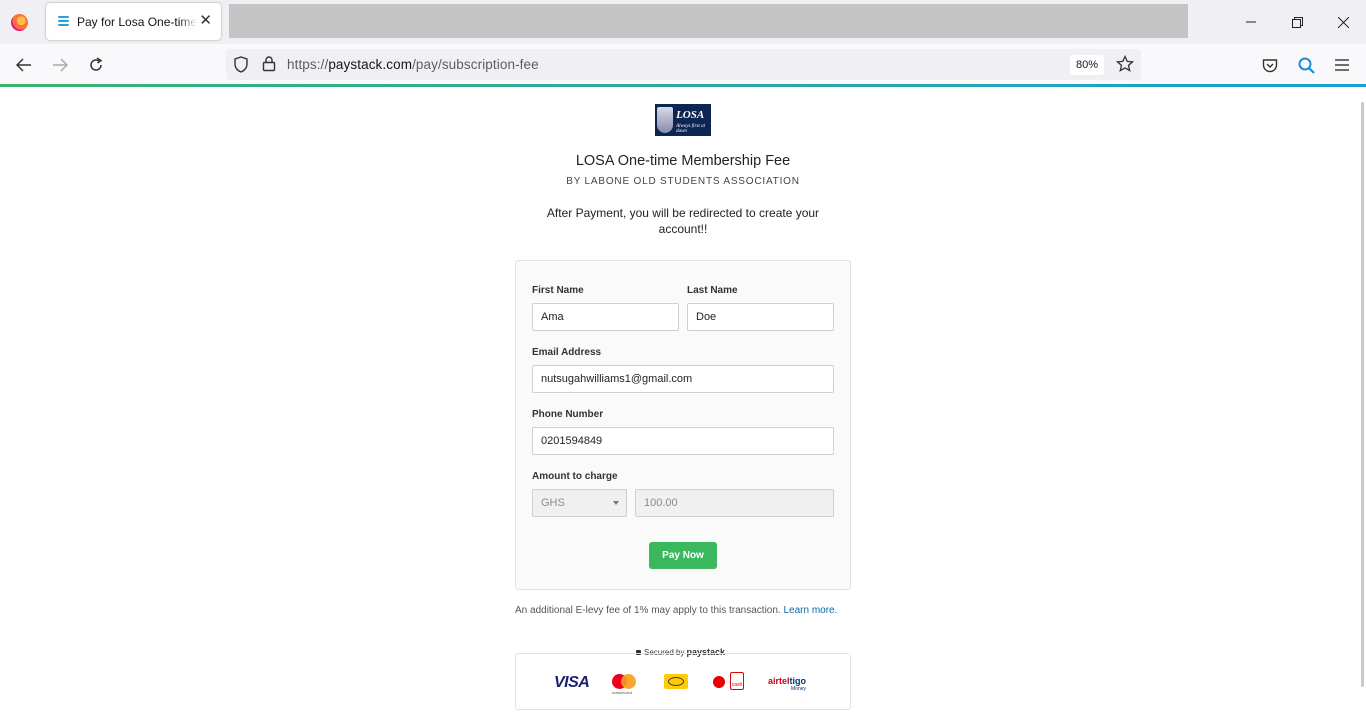  Describe the element at coordinates (665, 120) in the screenshot. I see `crest-icon` at that location.